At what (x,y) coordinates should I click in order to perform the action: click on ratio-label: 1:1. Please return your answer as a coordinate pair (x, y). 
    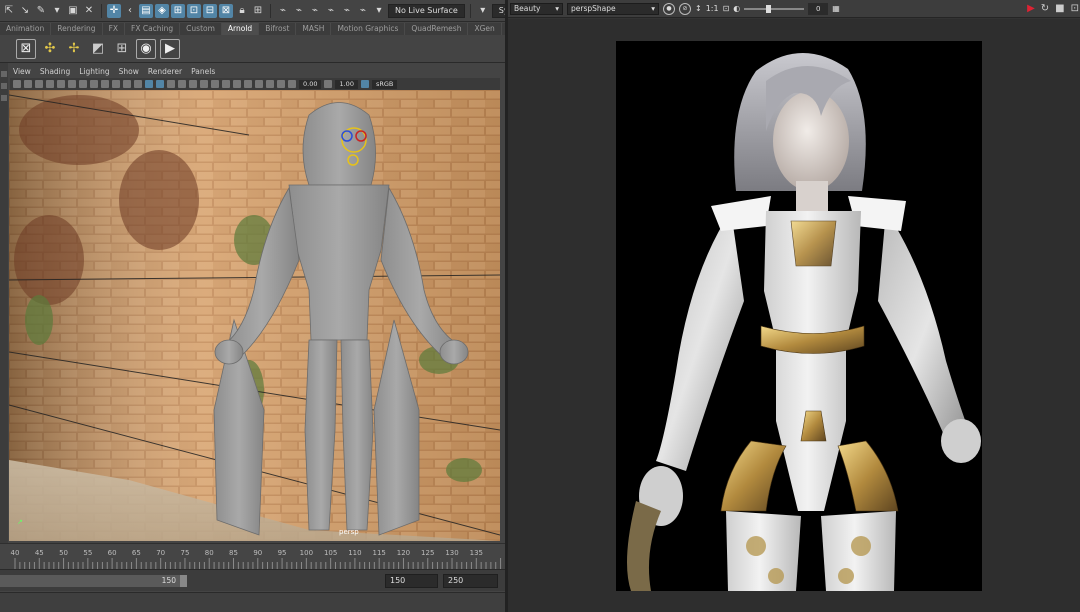
    Looking at the image, I should click on (712, 8).